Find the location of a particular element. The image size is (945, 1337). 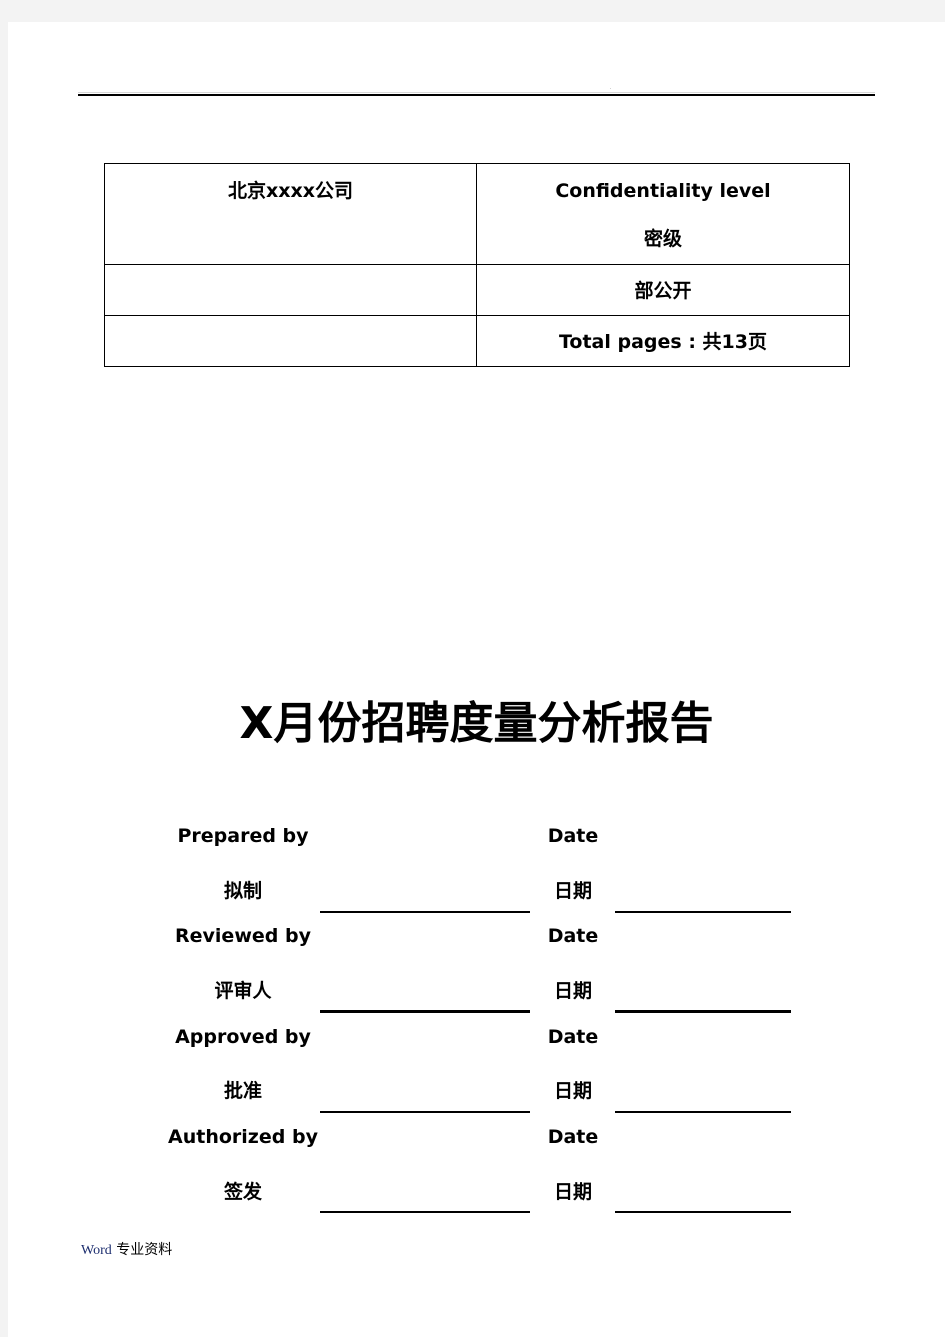

total-pages-cell: Total pages : 共13页 is located at coordinates (663, 341).